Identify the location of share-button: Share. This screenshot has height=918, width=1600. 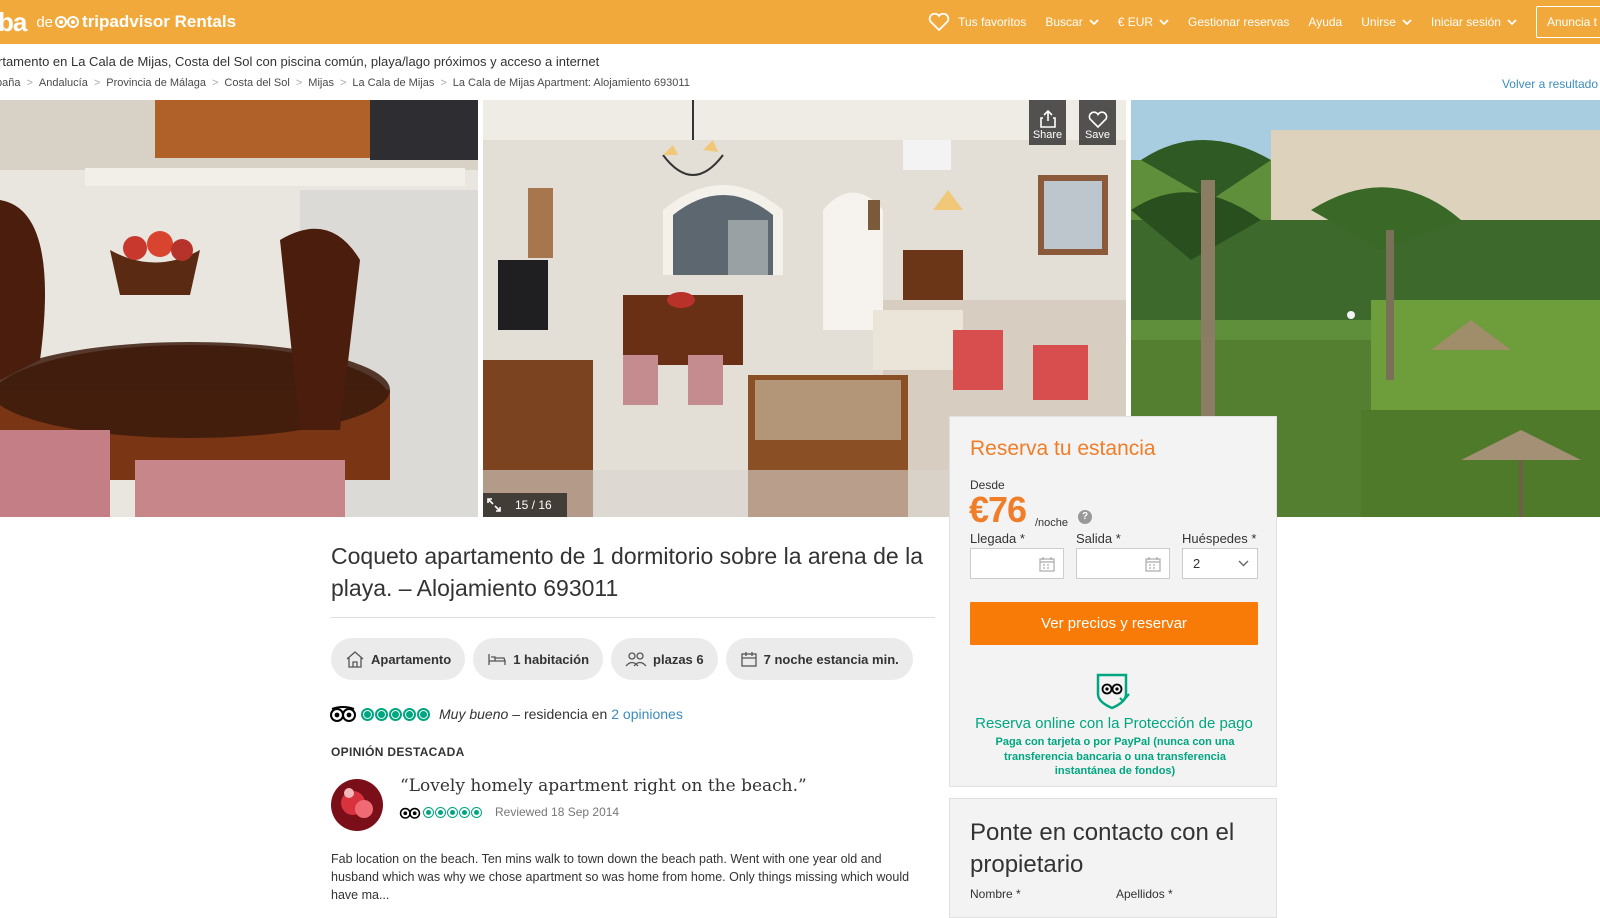
(1047, 122).